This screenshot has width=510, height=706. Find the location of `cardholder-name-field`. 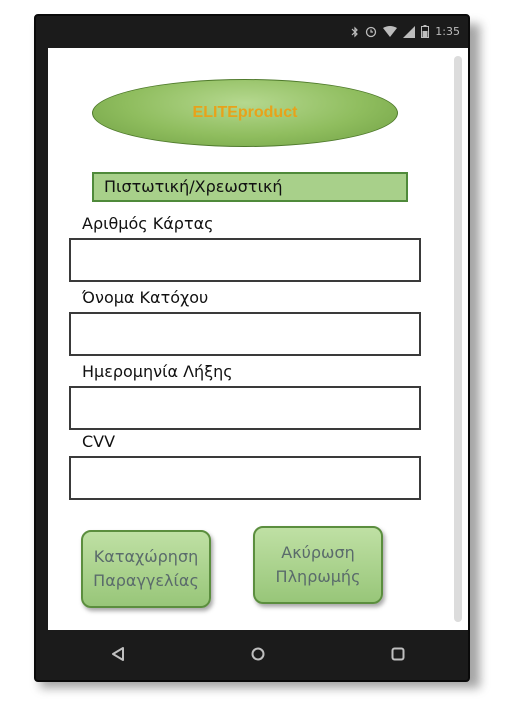

cardholder-name-field is located at coordinates (245, 334).